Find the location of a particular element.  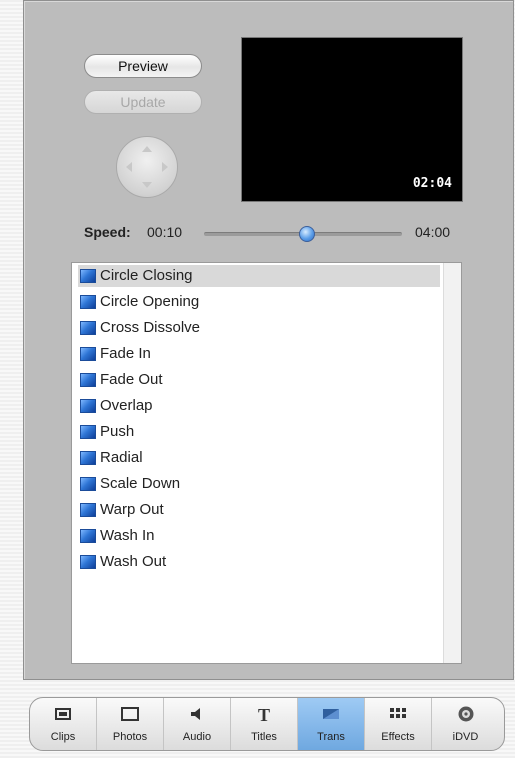

speed-label: Speed: is located at coordinates (107, 232).